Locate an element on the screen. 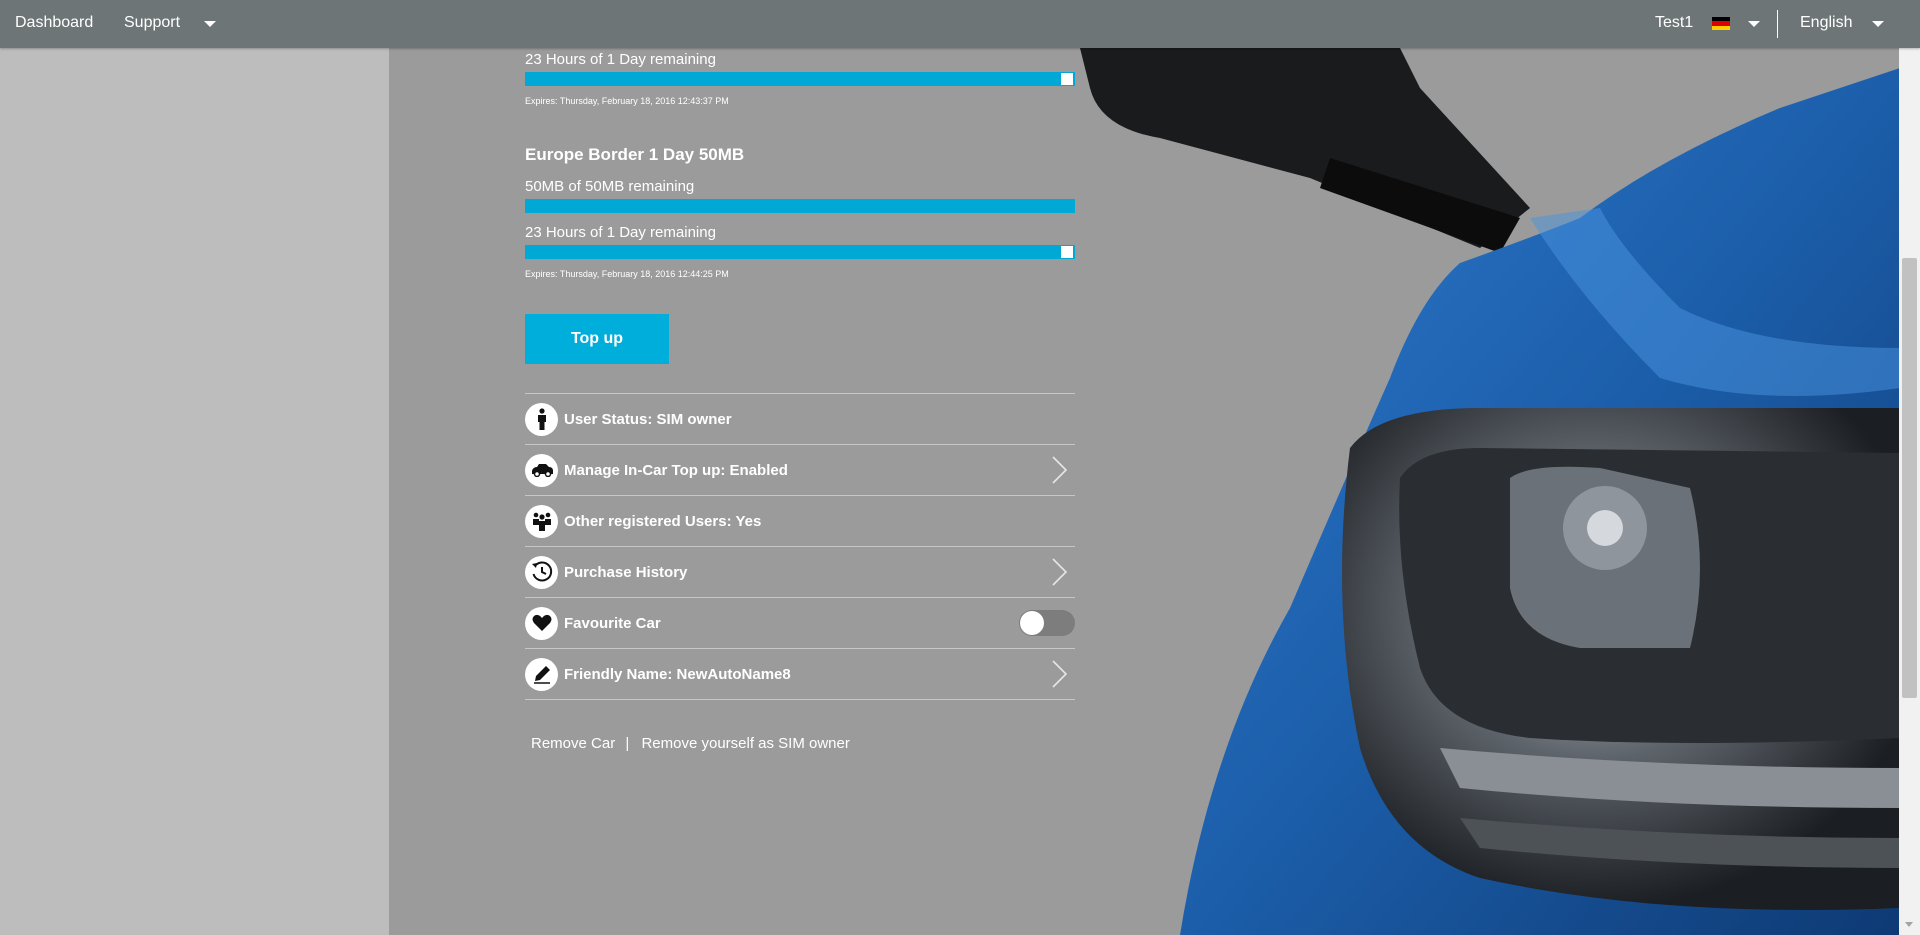 The image size is (1920, 935). favourite-car-toggle-thumb is located at coordinates (1032, 623).